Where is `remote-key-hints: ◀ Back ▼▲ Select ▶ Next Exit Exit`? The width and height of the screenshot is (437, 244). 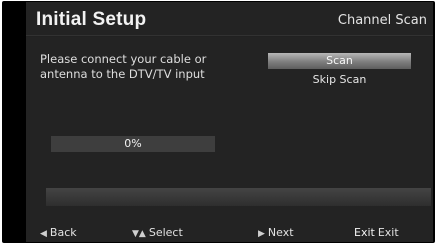
remote-key-hints: ◀ Back ▼▲ Select ▶ Next Exit Exit is located at coordinates (229, 233).